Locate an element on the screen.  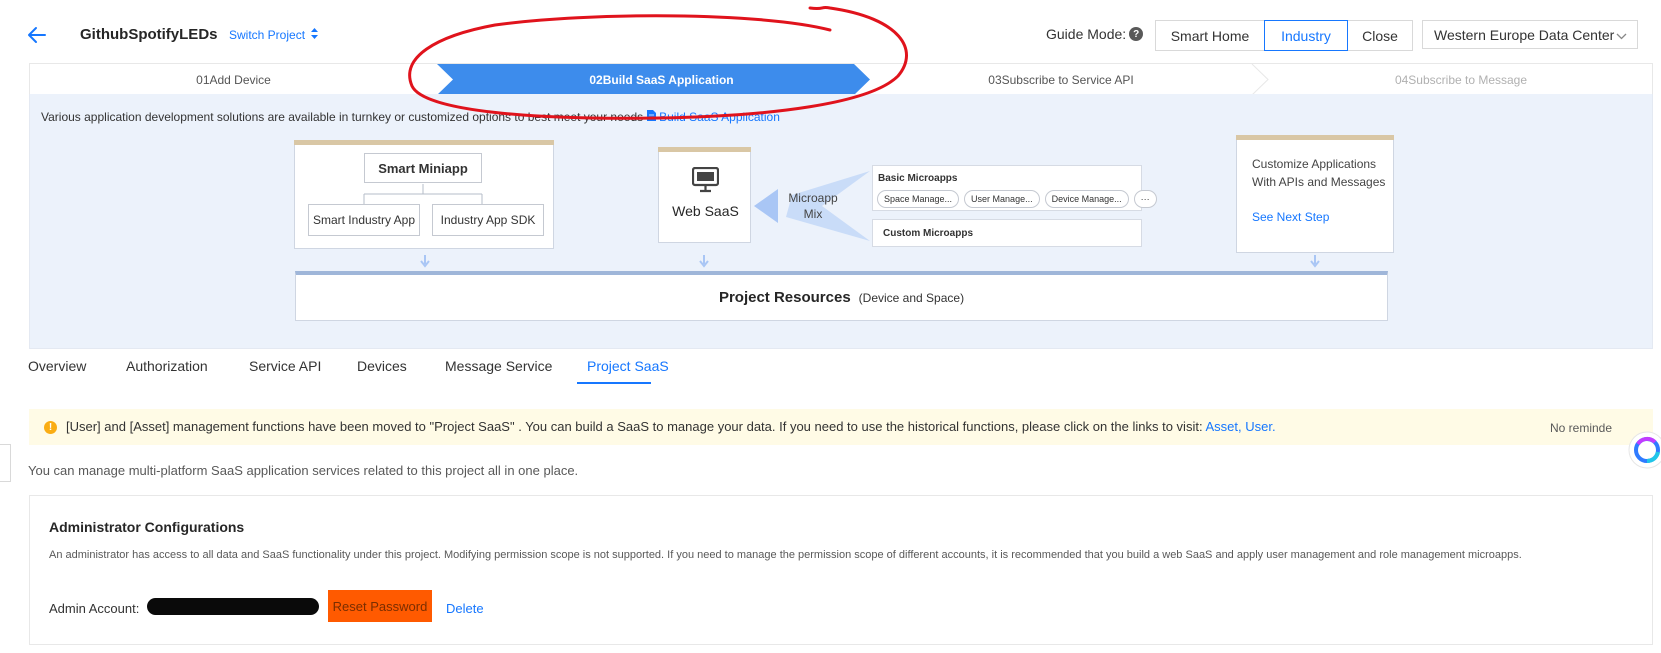
guide-mode-group: Smart Home Industry Close is located at coordinates (1284, 35).